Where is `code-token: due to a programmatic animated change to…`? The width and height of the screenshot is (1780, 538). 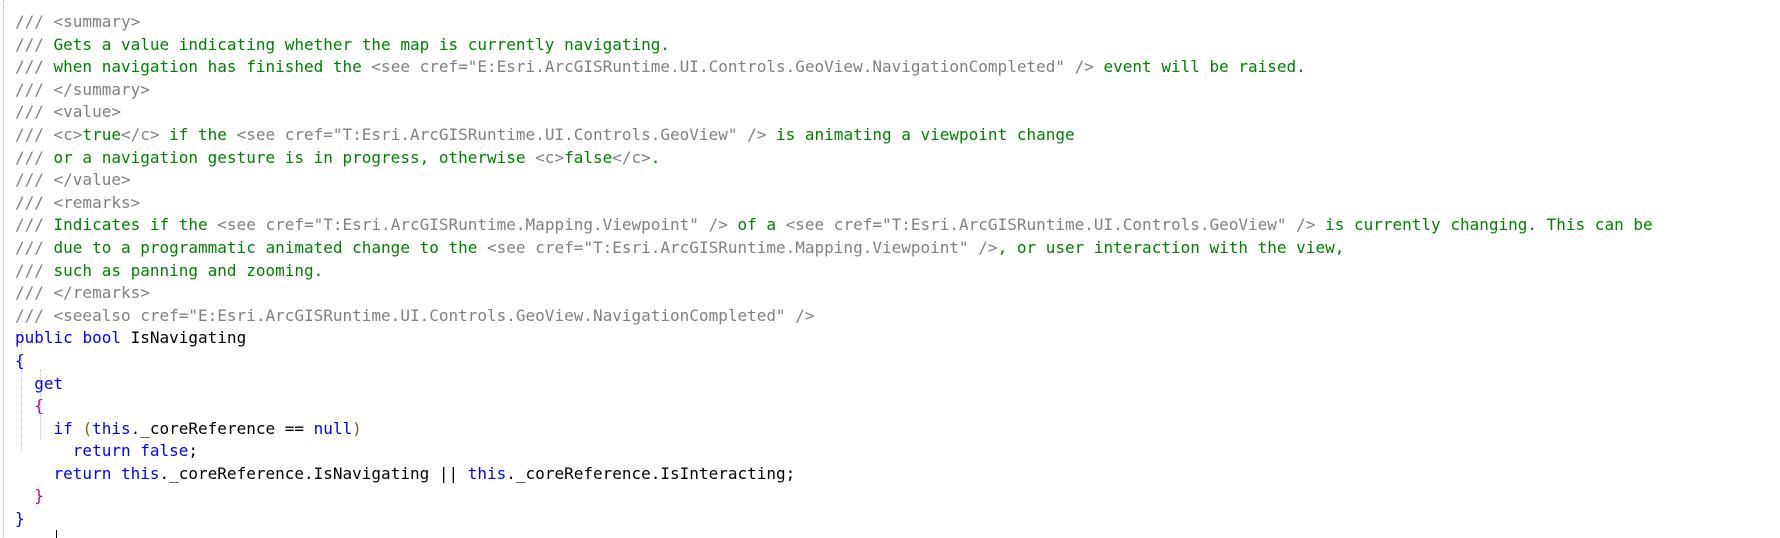
code-token: due to a programmatic animated change to… is located at coordinates (270, 247).